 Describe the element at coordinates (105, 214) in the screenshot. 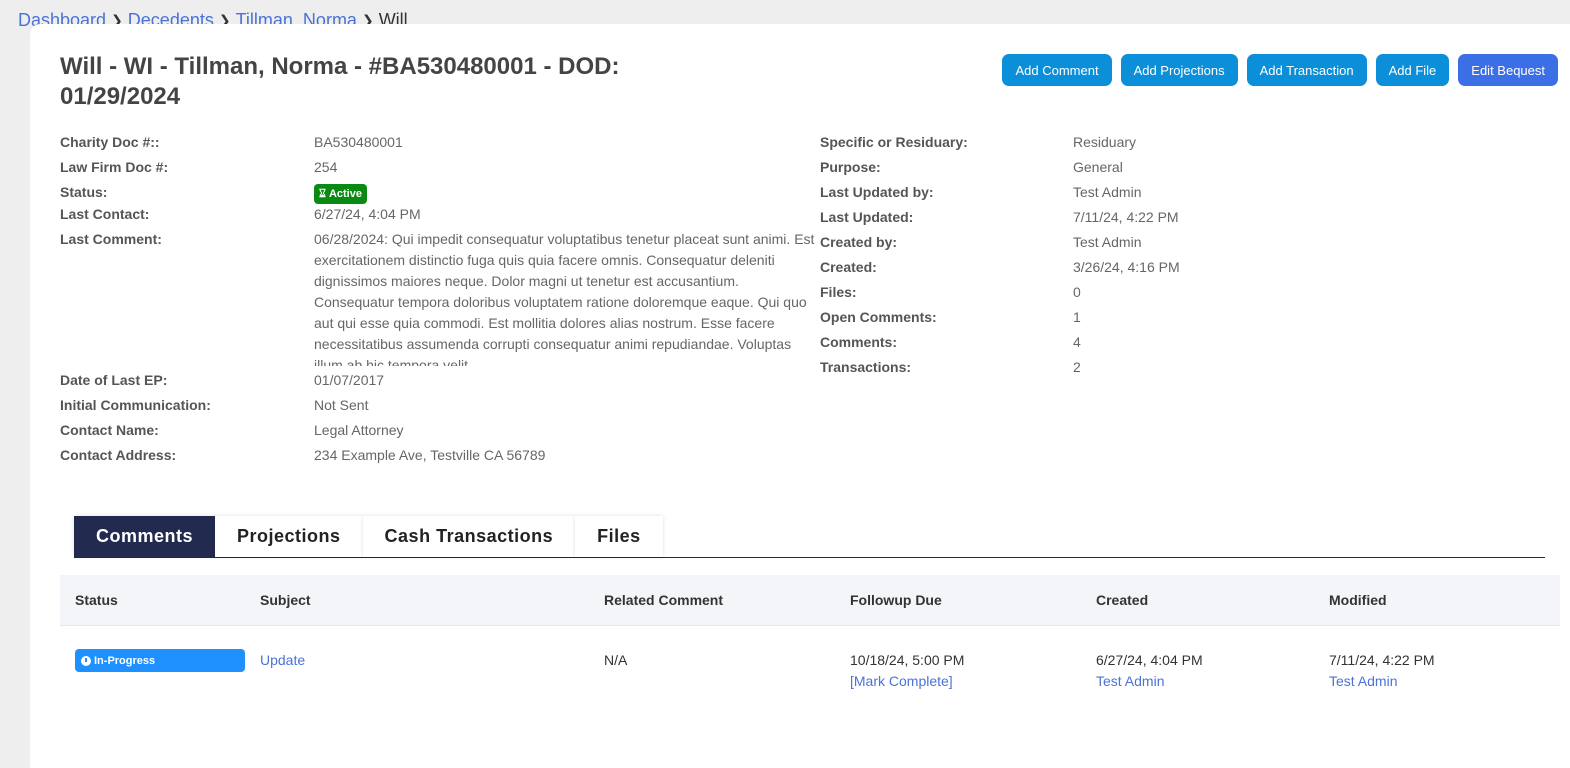

I see `last-contact-label: Last Contact:` at that location.